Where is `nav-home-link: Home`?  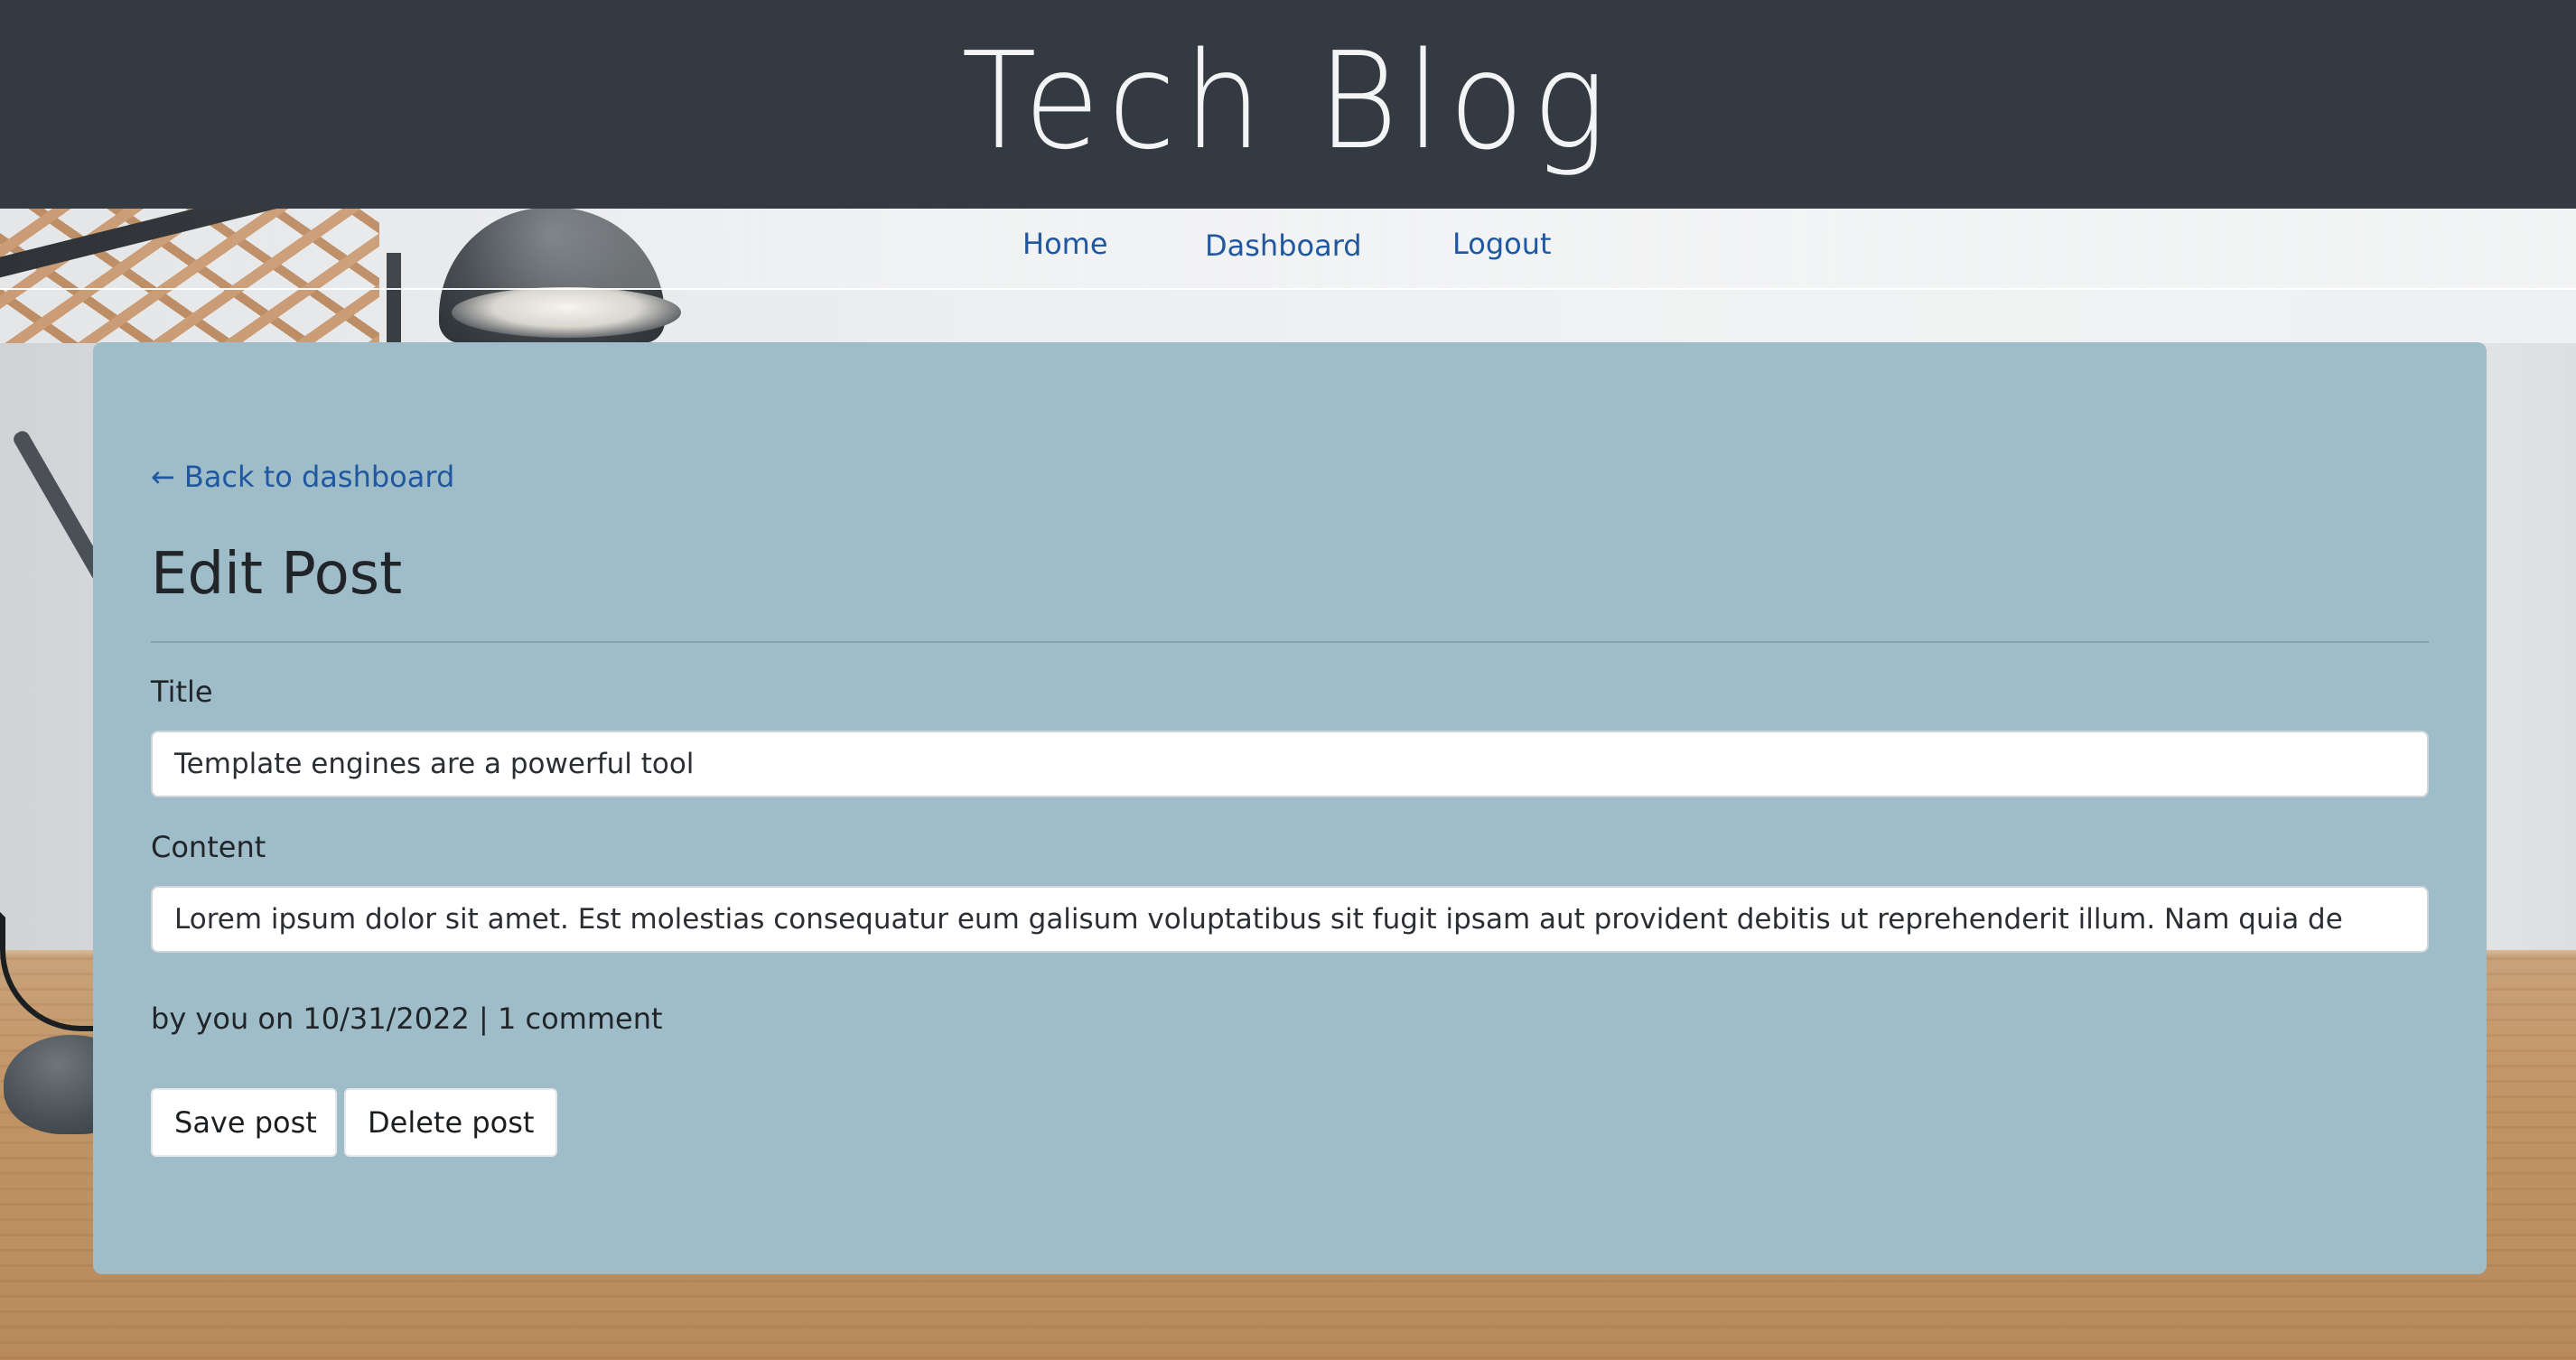
nav-home-link: Home is located at coordinates (1065, 244).